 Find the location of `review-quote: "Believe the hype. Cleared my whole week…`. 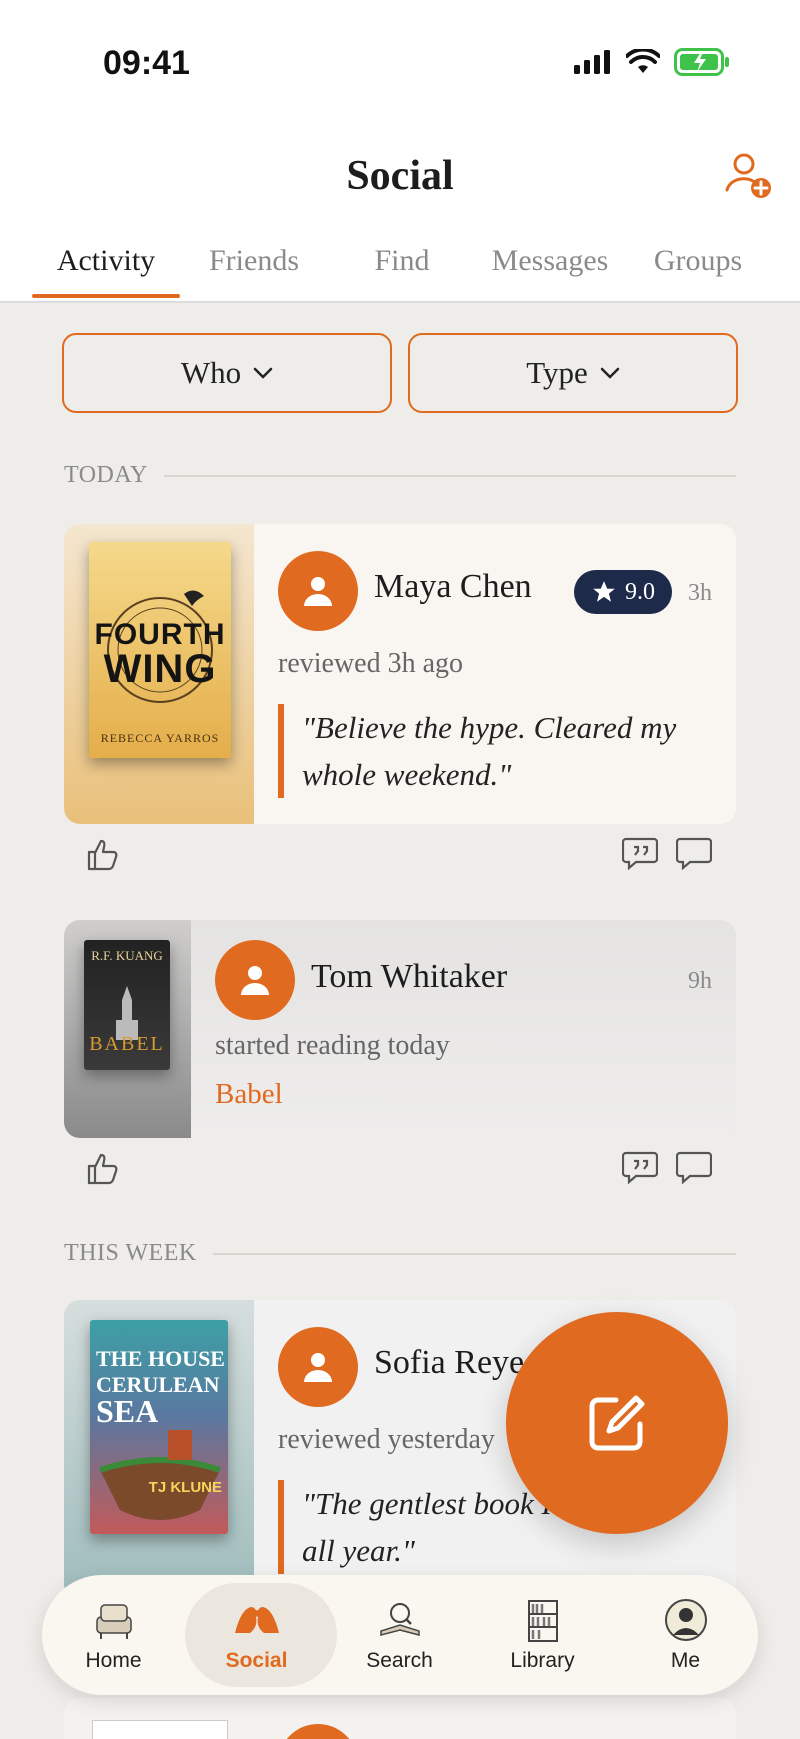

review-quote: "Believe the hype. Cleared my whole week… is located at coordinates (498, 751).